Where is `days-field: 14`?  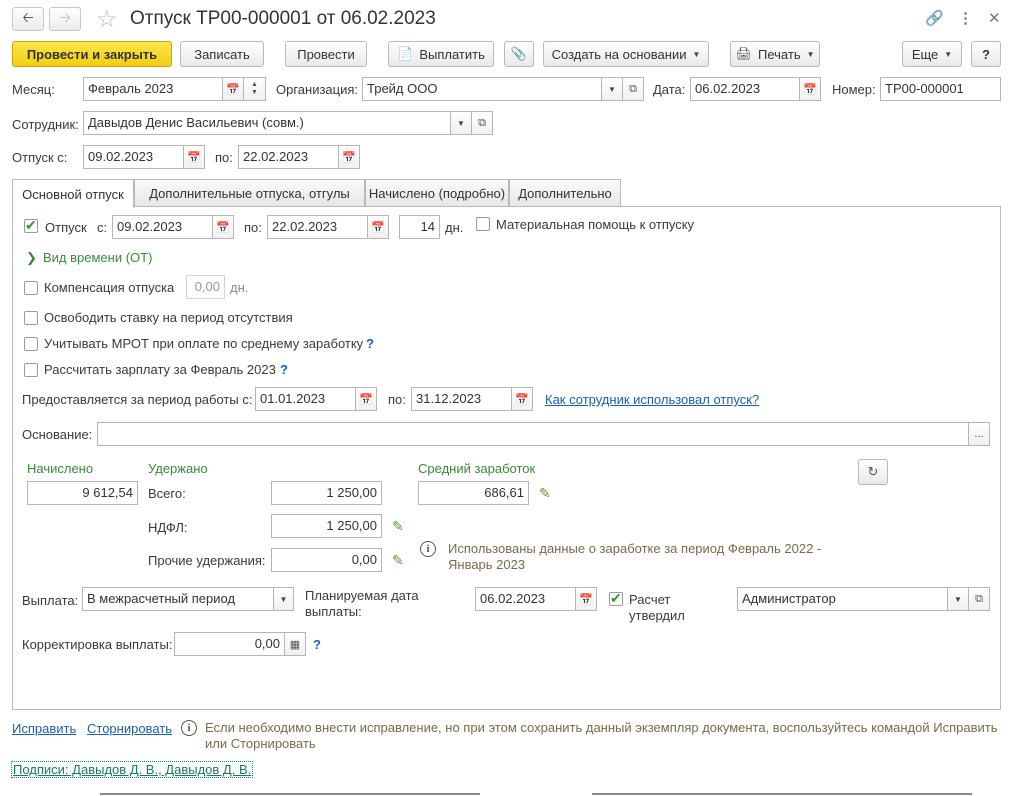 days-field: 14 is located at coordinates (419, 227).